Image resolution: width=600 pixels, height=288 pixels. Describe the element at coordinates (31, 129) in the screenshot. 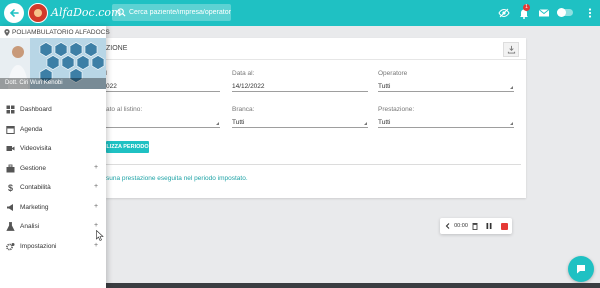

I see `sidebar-item-label: Agenda` at that location.